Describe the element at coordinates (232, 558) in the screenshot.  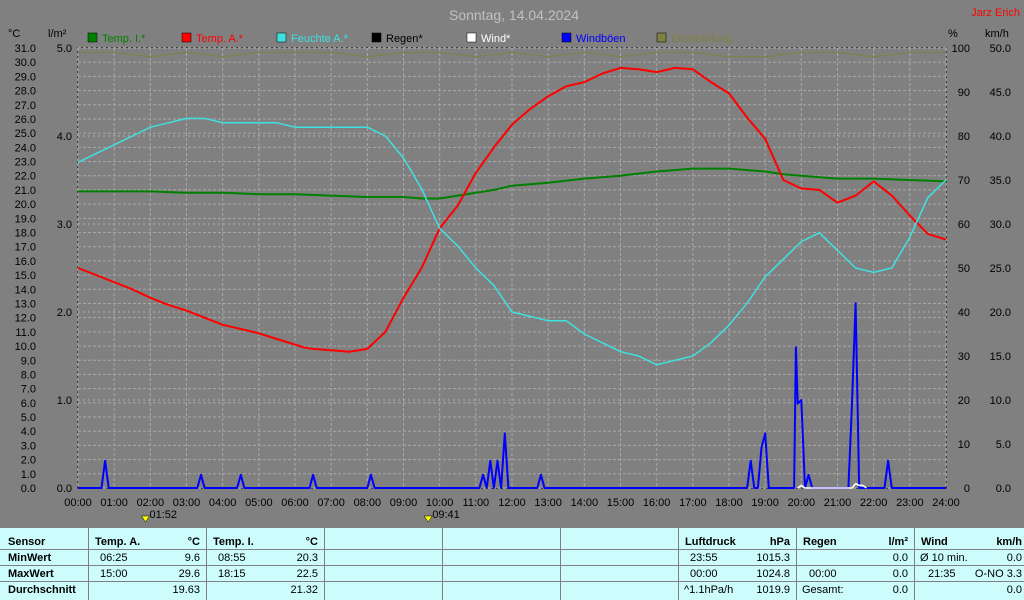
I see `cell-ti-time: 08:55` at that location.